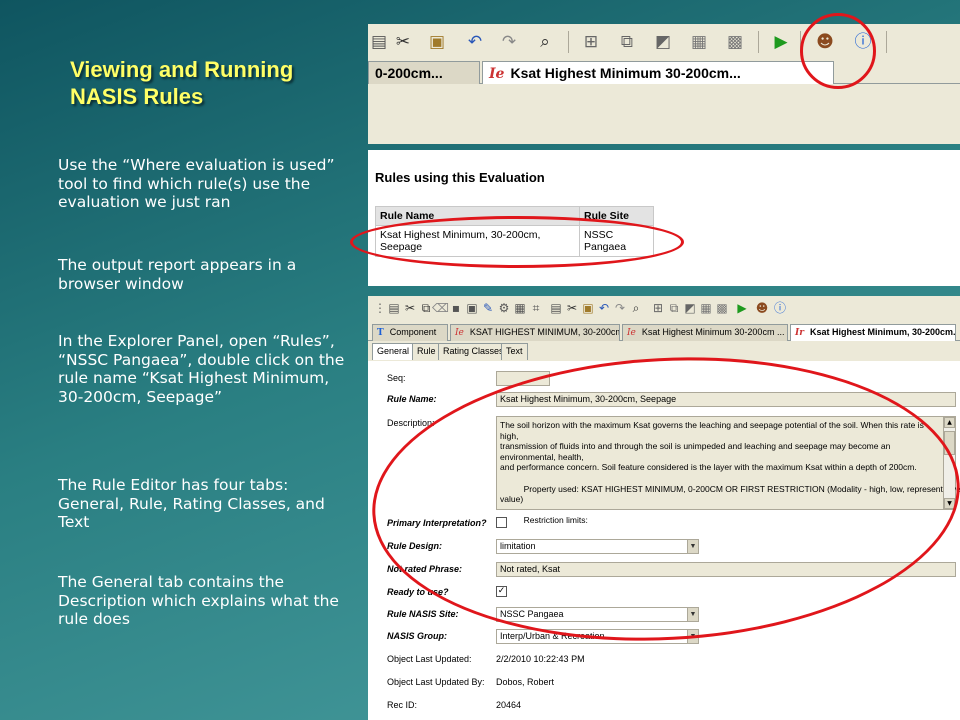 The width and height of the screenshot is (960, 720). I want to click on edit-icon: ✎, so click(488, 308).